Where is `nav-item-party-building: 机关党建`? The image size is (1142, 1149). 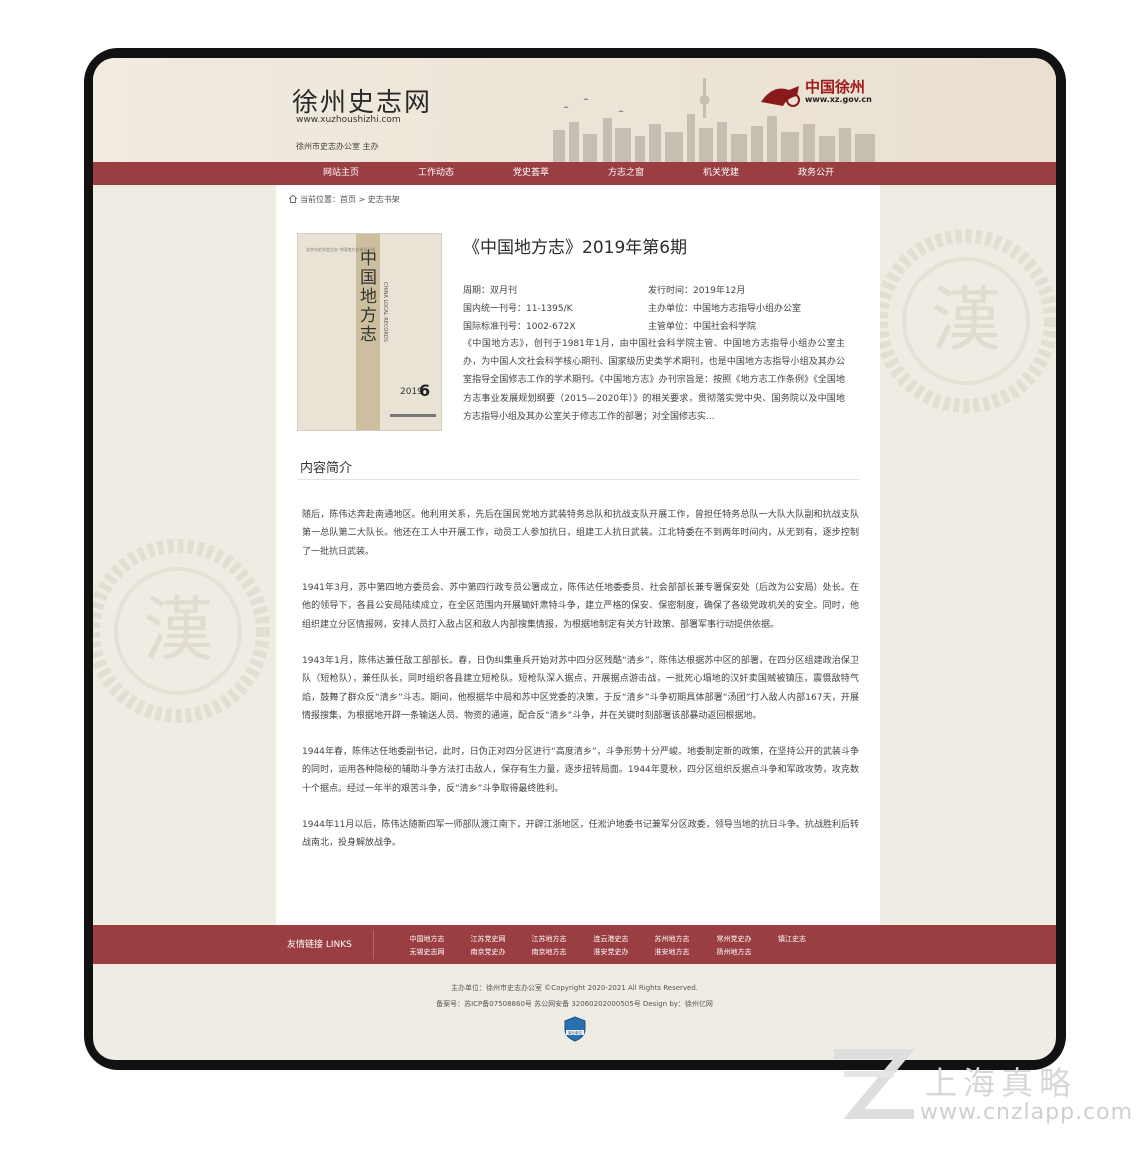
nav-item-party-building: 机关党建 is located at coordinates (721, 173).